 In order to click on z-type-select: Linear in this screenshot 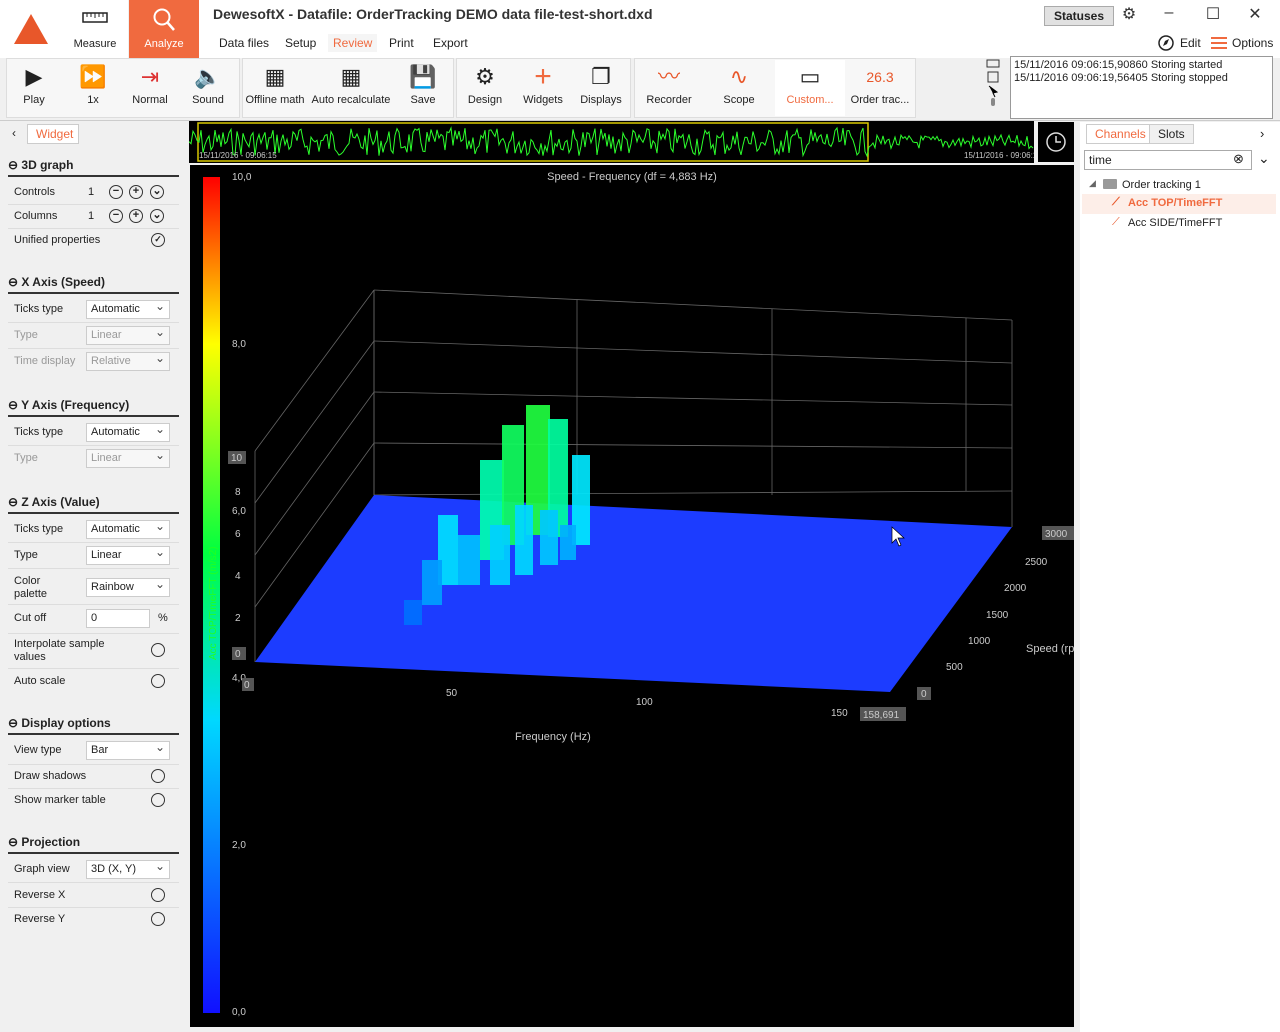, I will do `click(128, 555)`.